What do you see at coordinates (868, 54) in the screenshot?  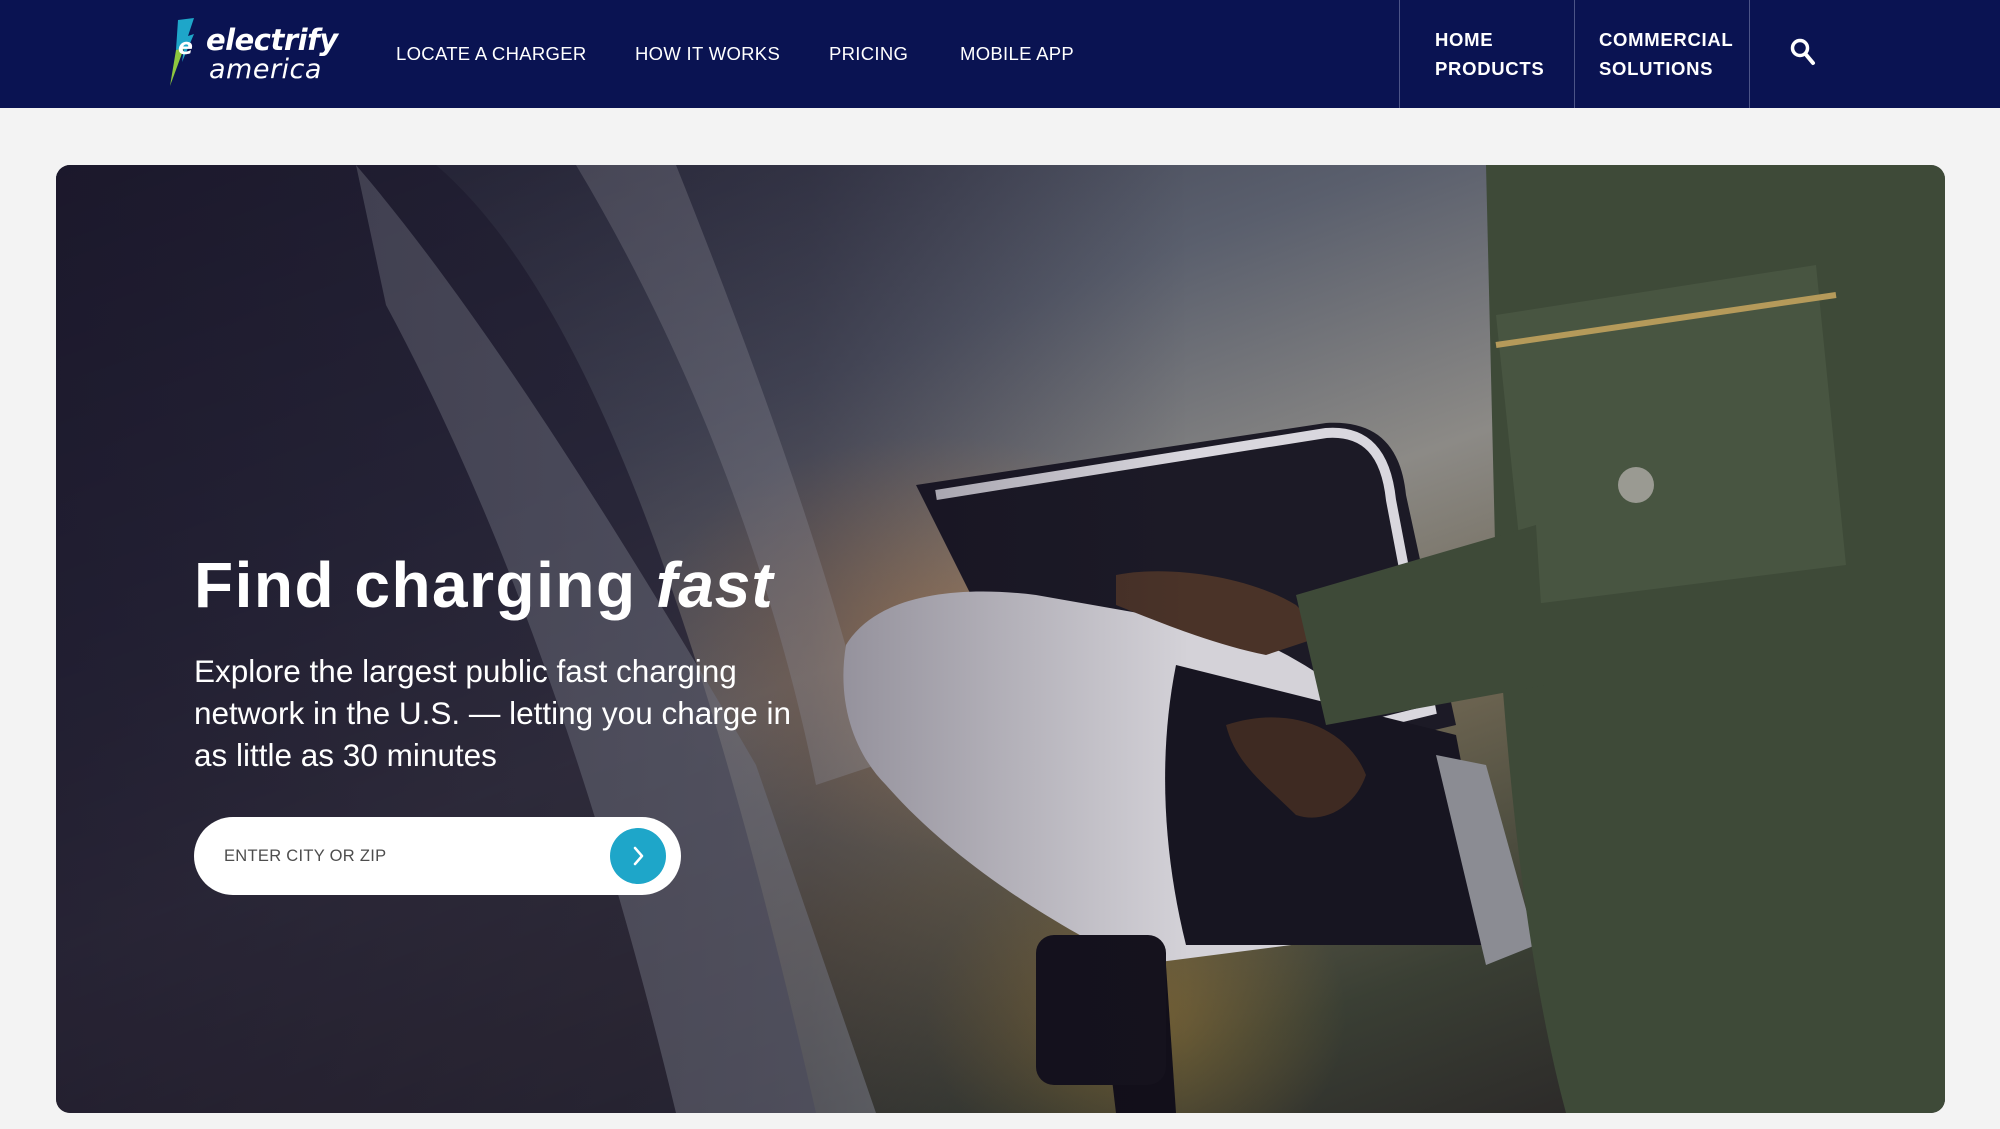 I see `nav-pricing: PRICING` at bounding box center [868, 54].